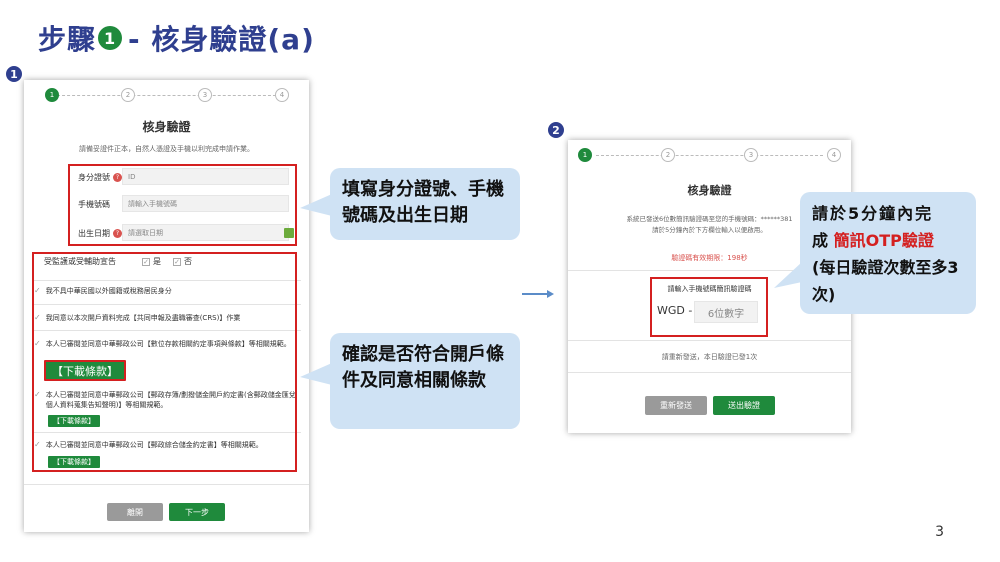 This screenshot has height=562, width=1000. Describe the element at coordinates (110, 38) in the screenshot. I see `step-number-badge: 1` at that location.